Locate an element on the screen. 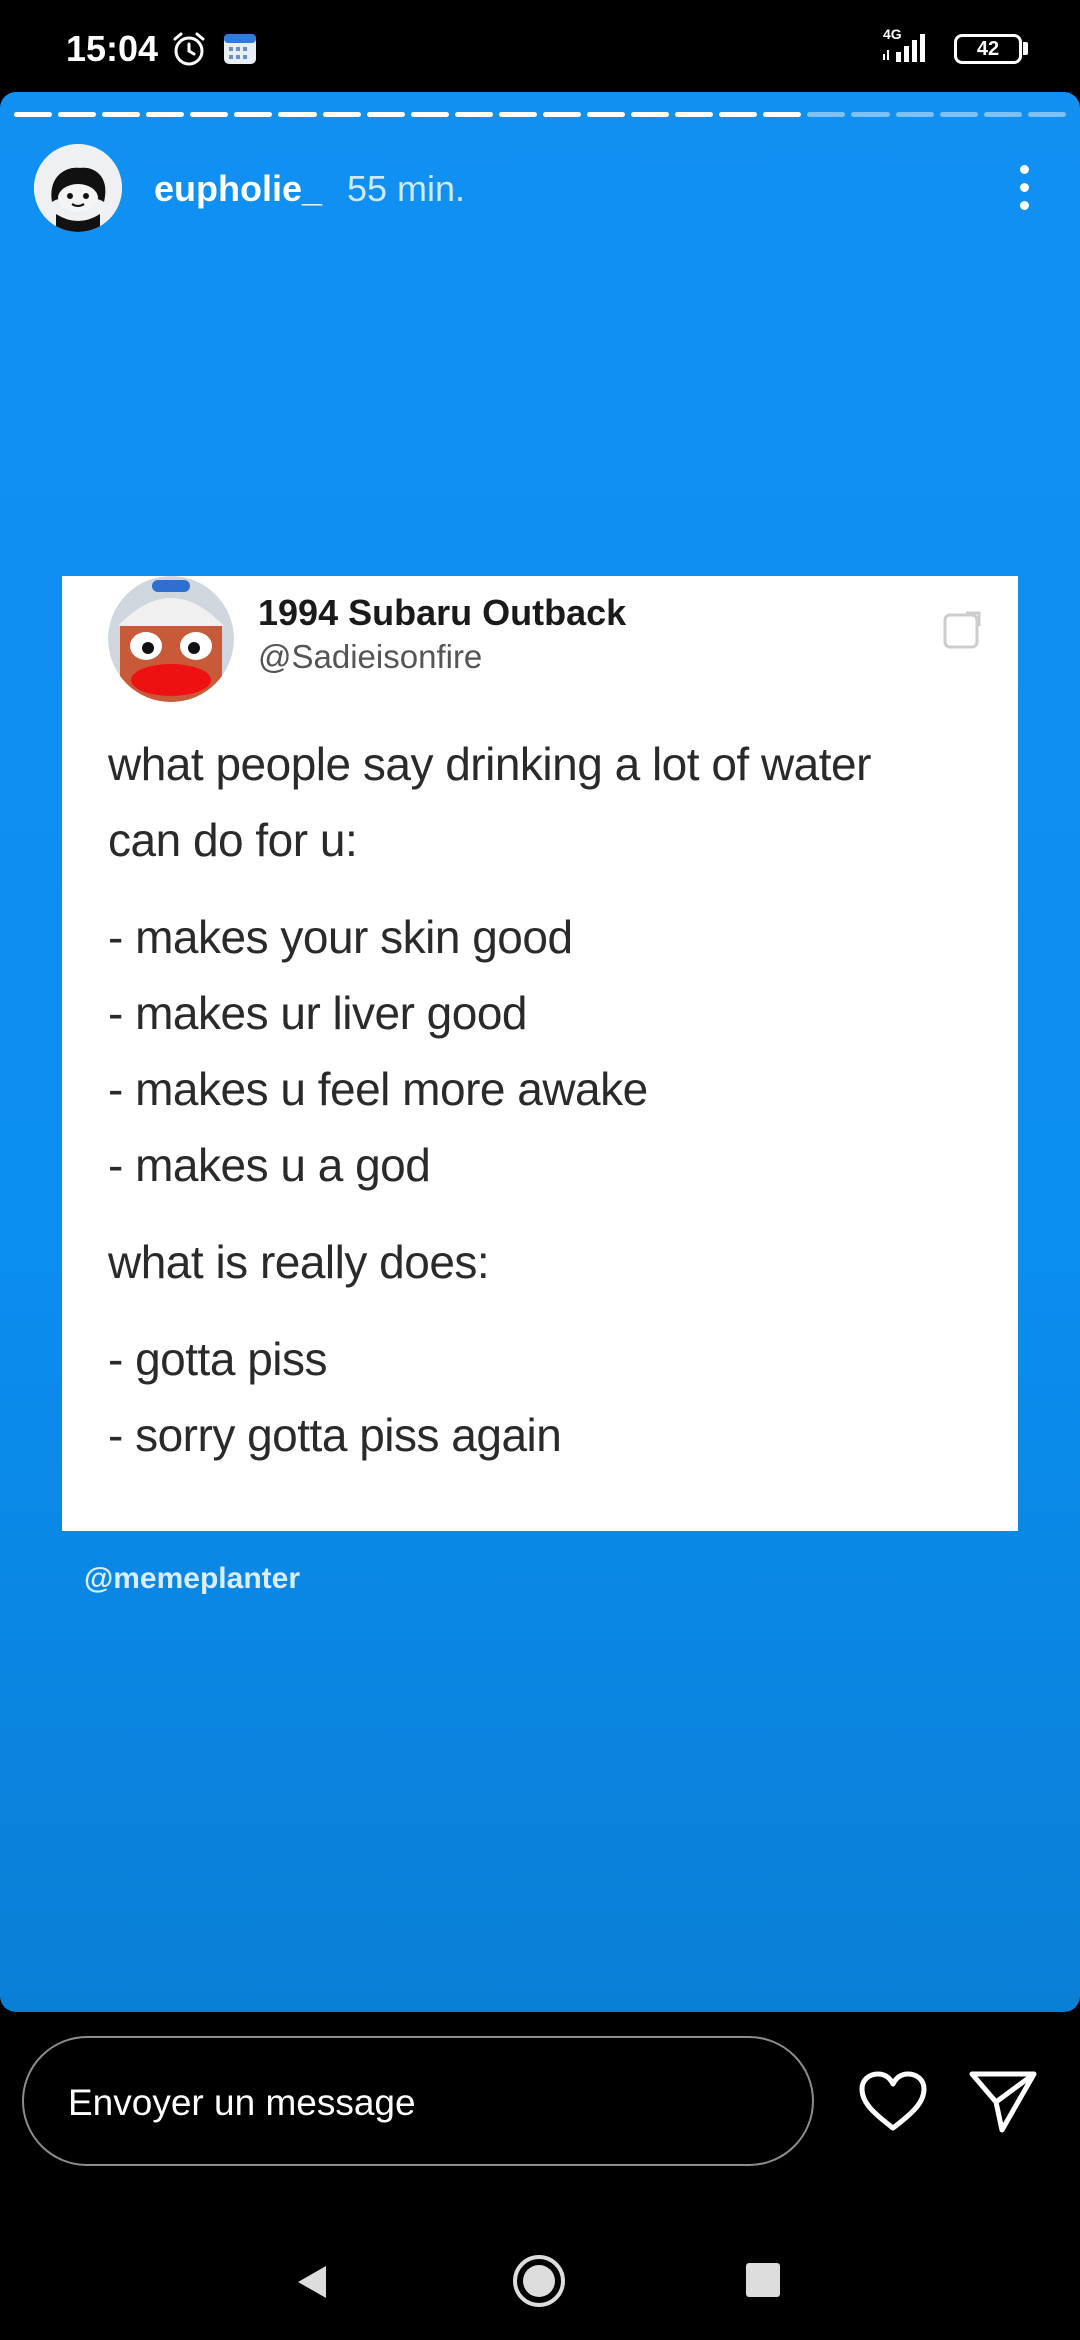  story-progress-bar is located at coordinates (540, 115).